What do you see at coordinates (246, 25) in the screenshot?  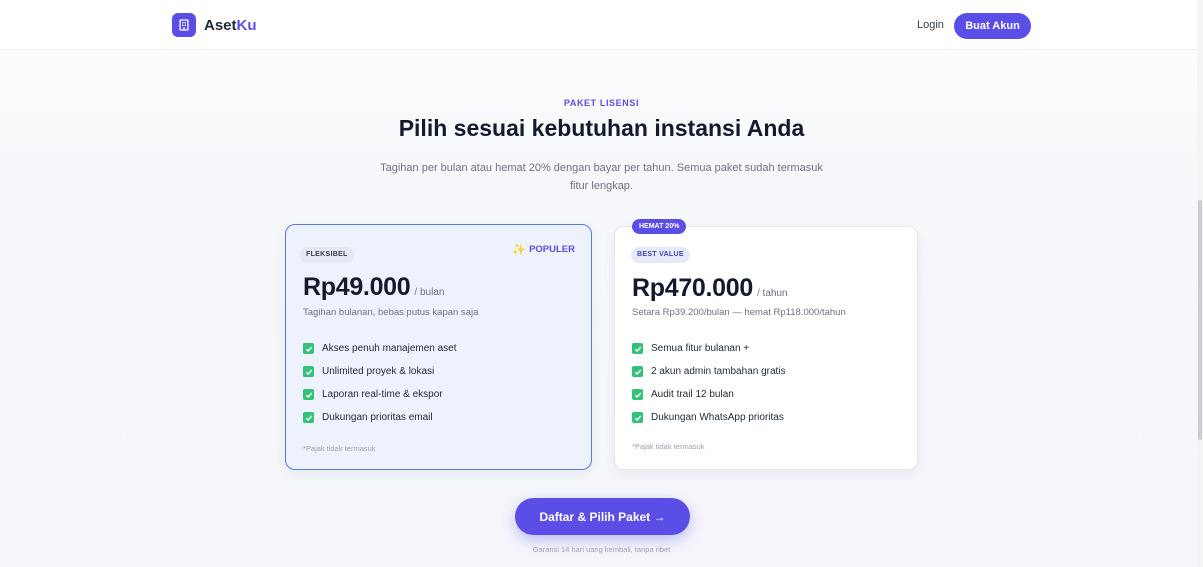 I see `brand-name-accent: Ku` at bounding box center [246, 25].